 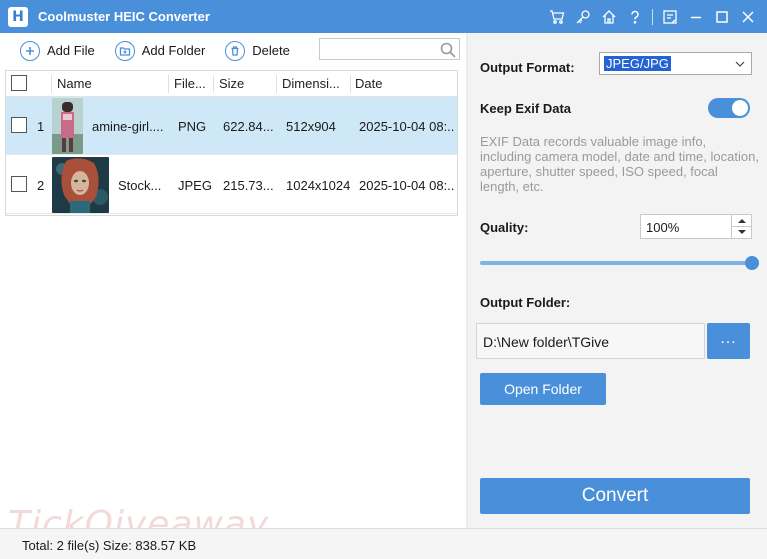 I want to click on decrement-icon, so click(x=742, y=231).